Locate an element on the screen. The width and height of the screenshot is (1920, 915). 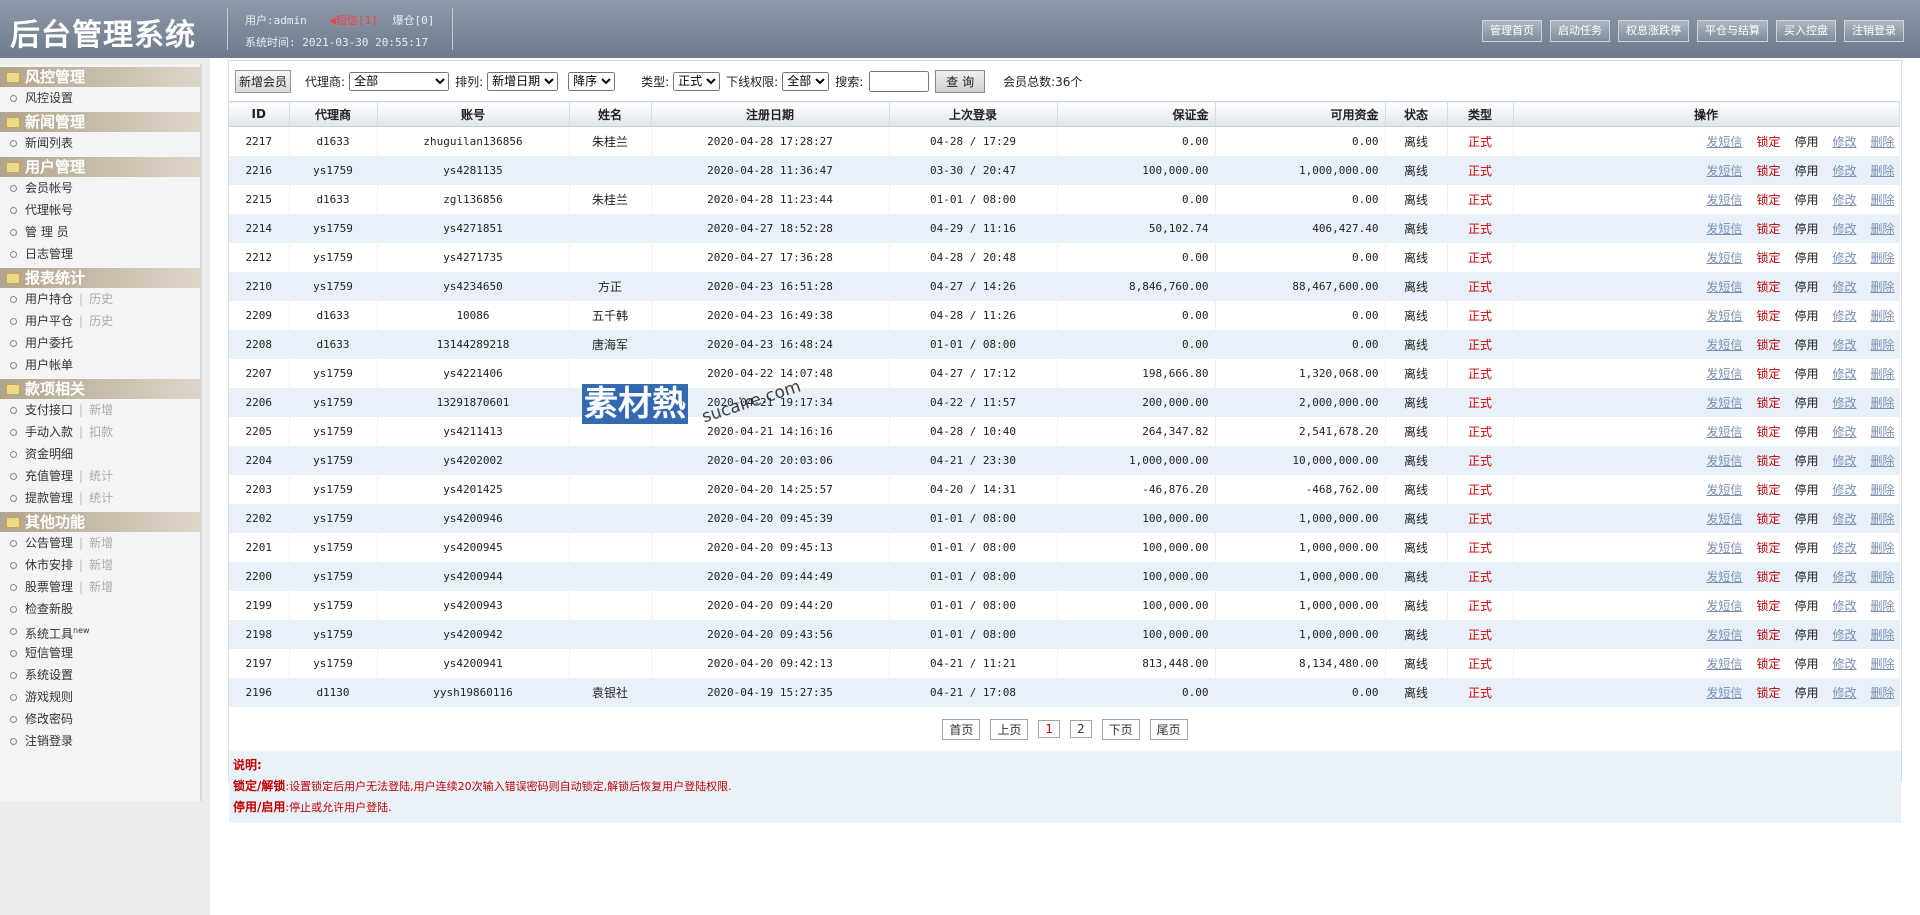
sidebar-item-risk-settings: 风控设置 is located at coordinates (100, 98).